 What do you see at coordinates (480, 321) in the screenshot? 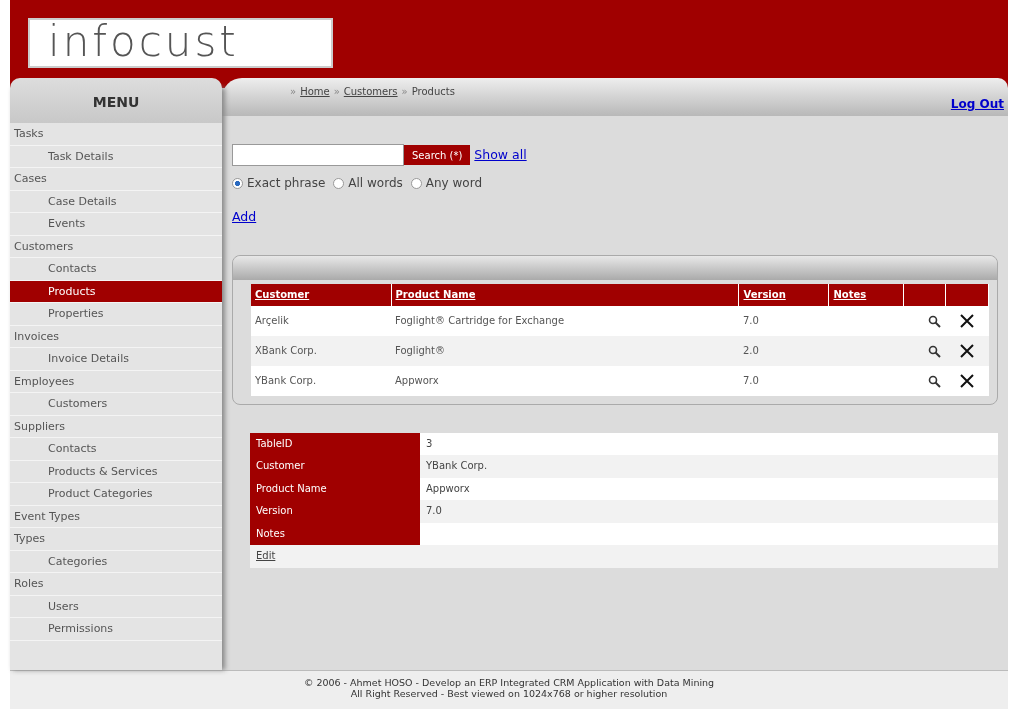
I see `table-cell: Foglight® Cartridge for Exchange` at bounding box center [480, 321].